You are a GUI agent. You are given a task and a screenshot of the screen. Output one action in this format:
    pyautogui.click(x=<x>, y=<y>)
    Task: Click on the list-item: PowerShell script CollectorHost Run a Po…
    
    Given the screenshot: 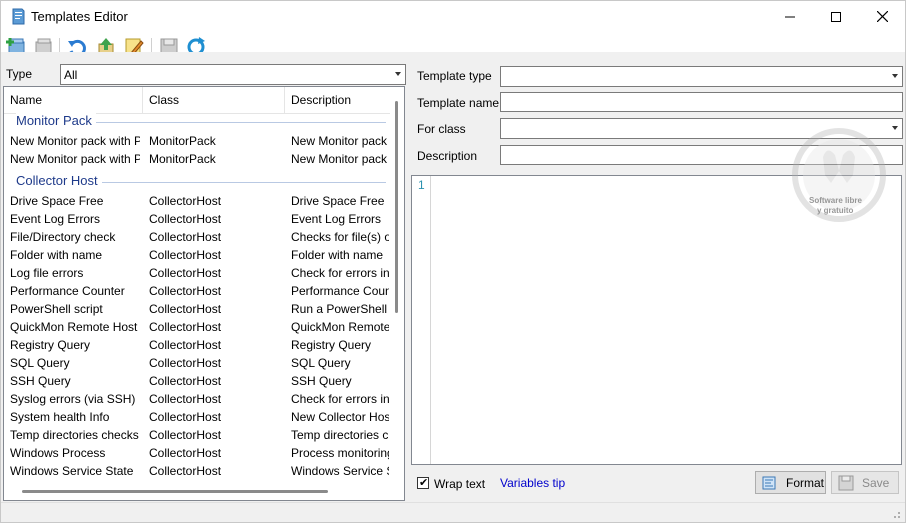 What is the action you would take?
    pyautogui.click(x=197, y=309)
    